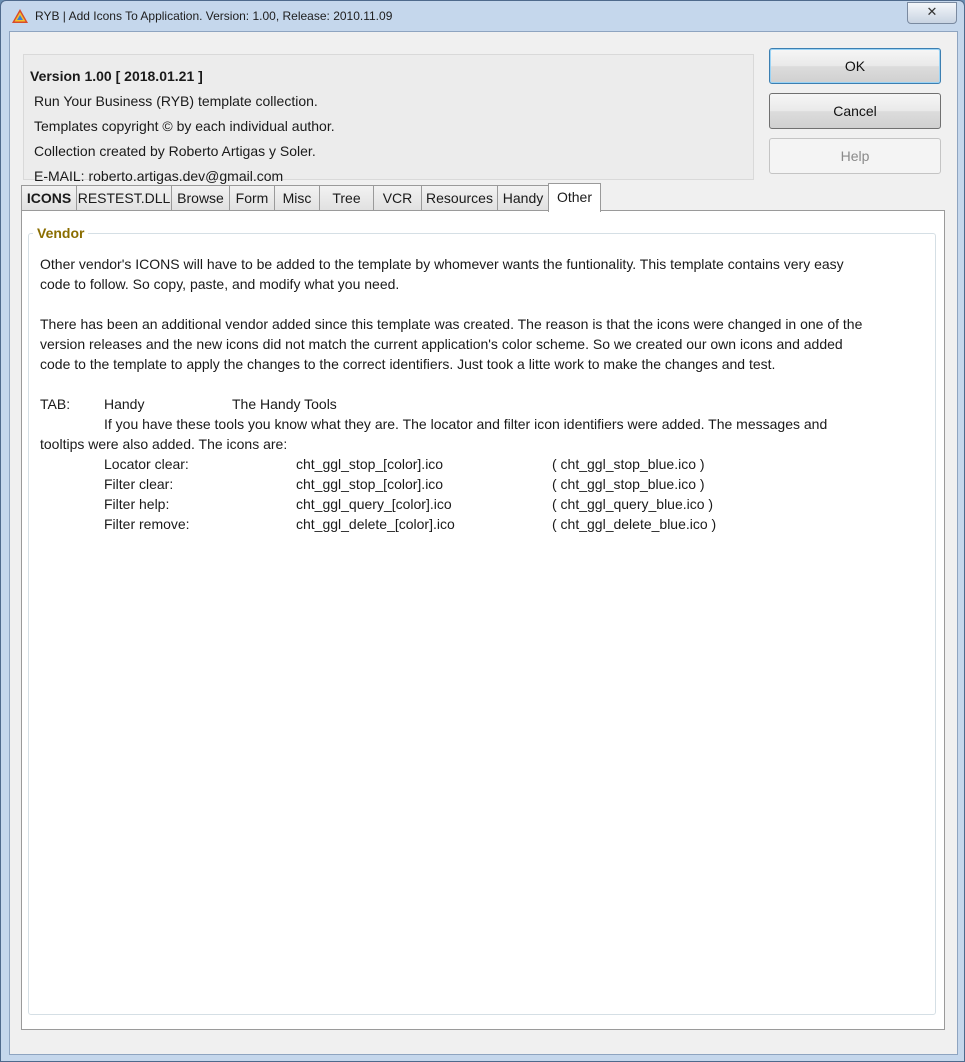 This screenshot has height=1062, width=965. I want to click on tab-form: Form, so click(252, 197).